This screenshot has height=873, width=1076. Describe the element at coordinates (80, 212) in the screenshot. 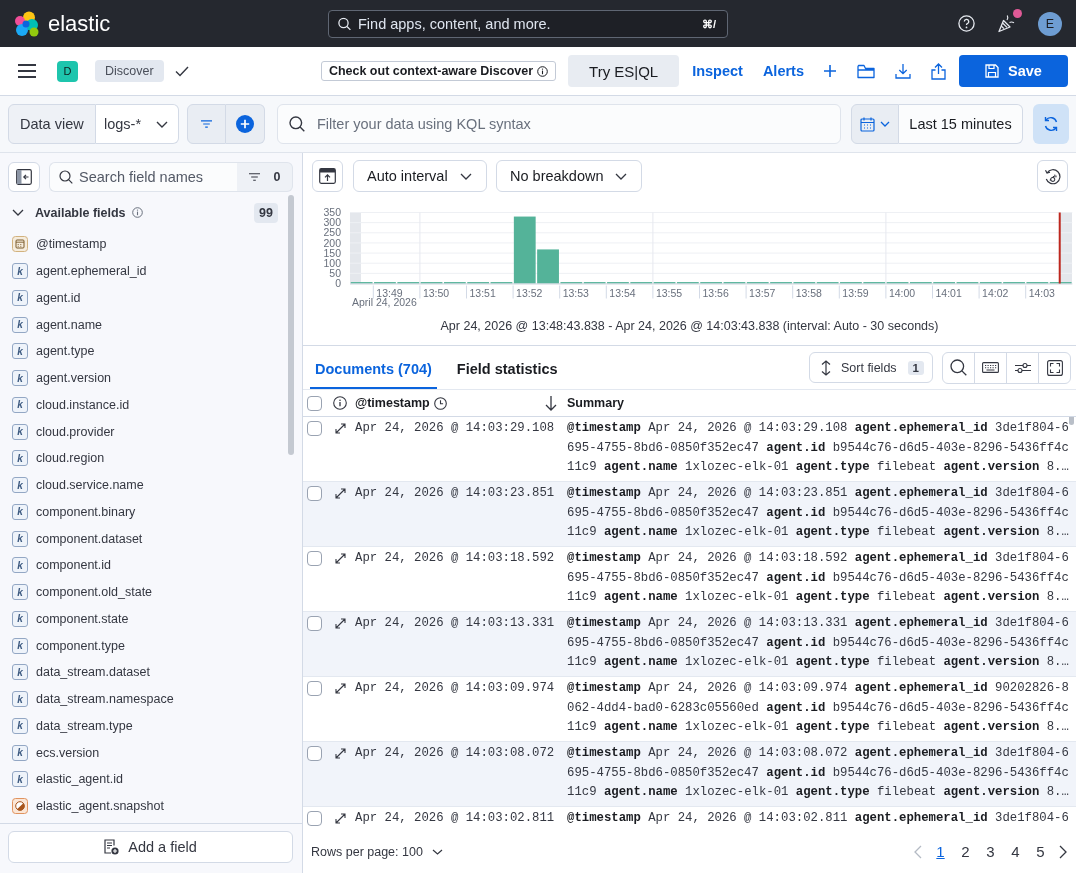

I see `section-title: Available fields` at that location.